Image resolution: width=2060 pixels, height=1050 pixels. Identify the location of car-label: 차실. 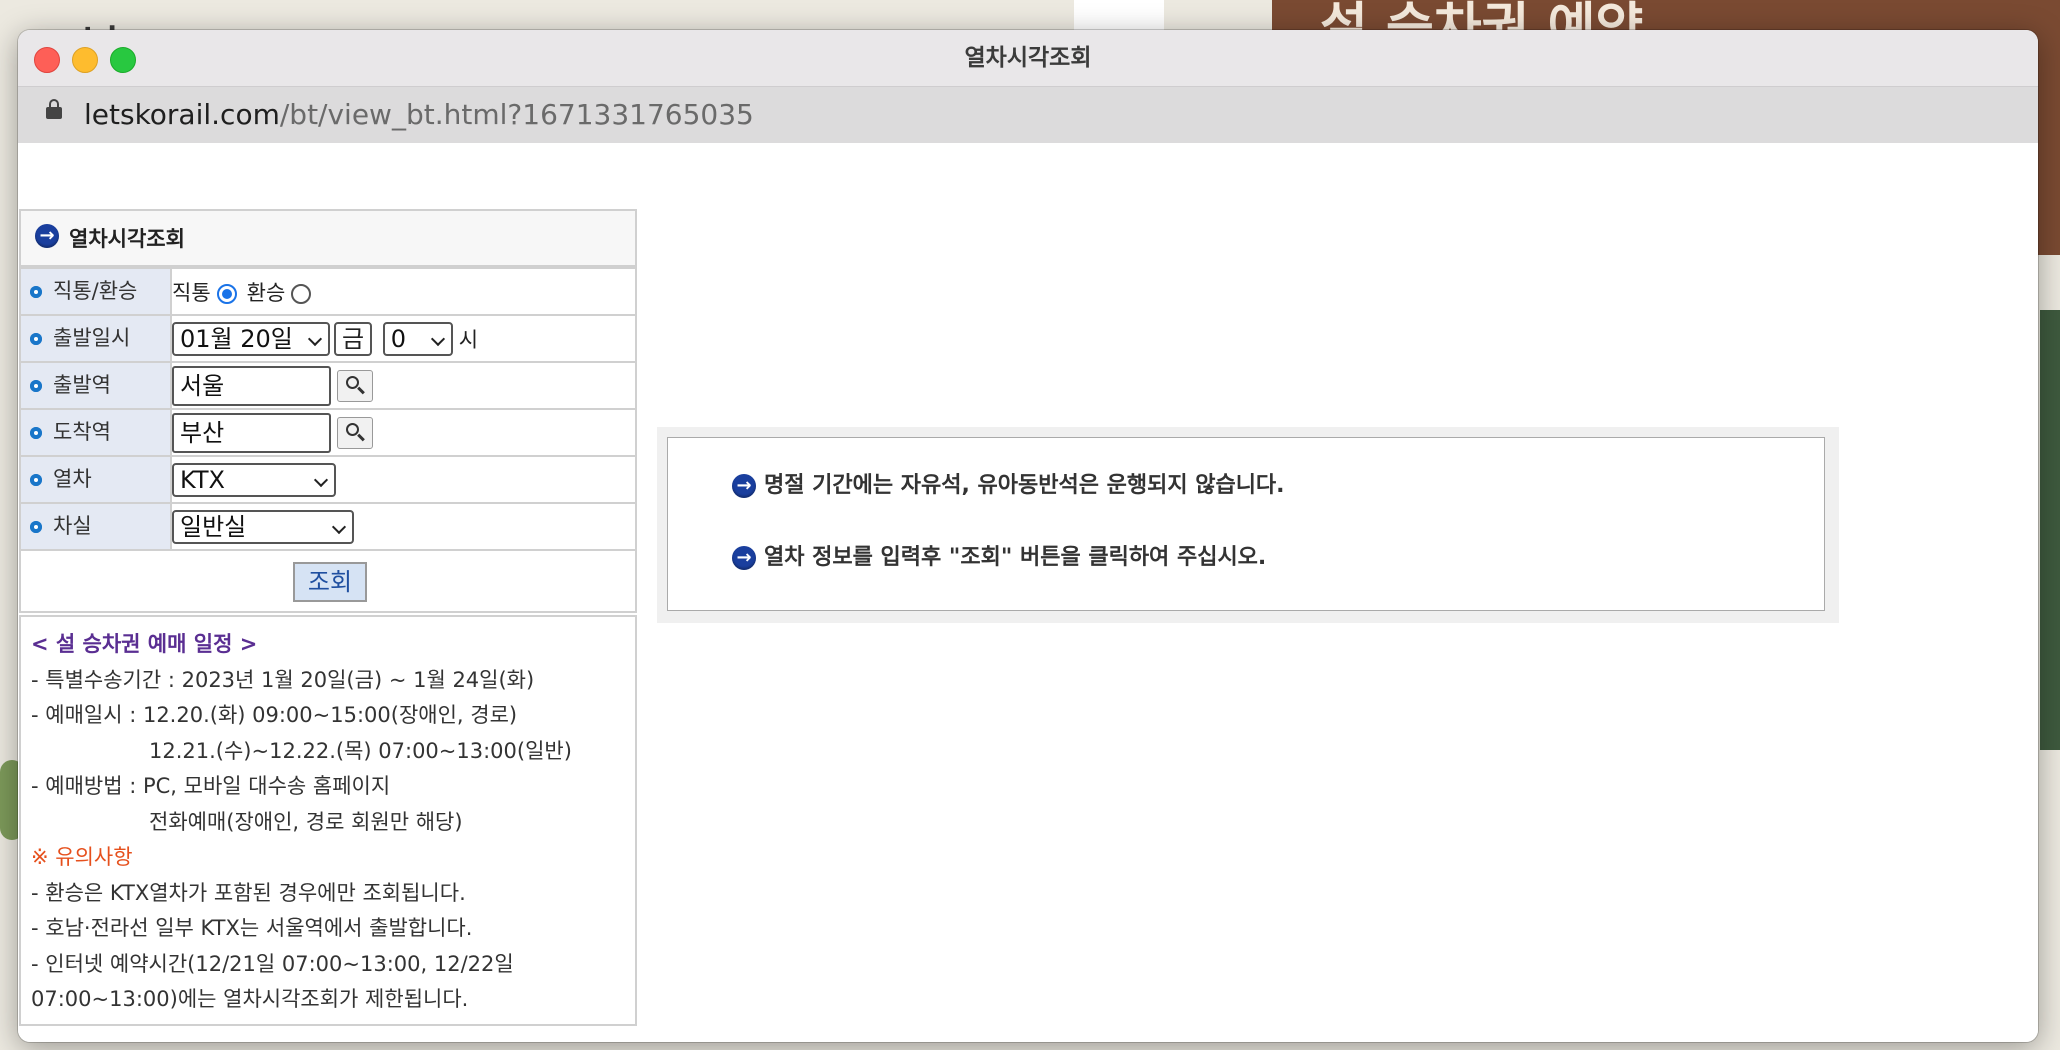
(72, 526).